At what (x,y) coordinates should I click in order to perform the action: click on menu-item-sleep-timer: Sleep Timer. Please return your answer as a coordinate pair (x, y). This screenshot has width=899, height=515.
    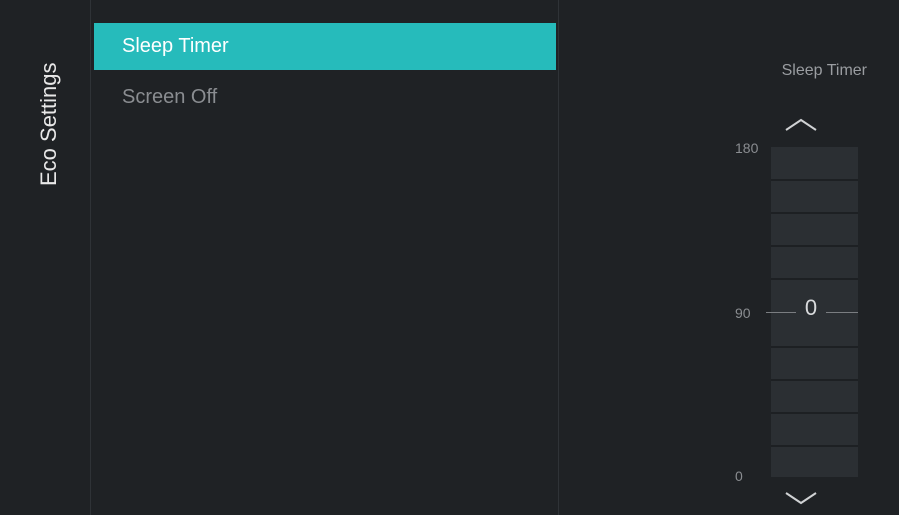
    Looking at the image, I should click on (325, 46).